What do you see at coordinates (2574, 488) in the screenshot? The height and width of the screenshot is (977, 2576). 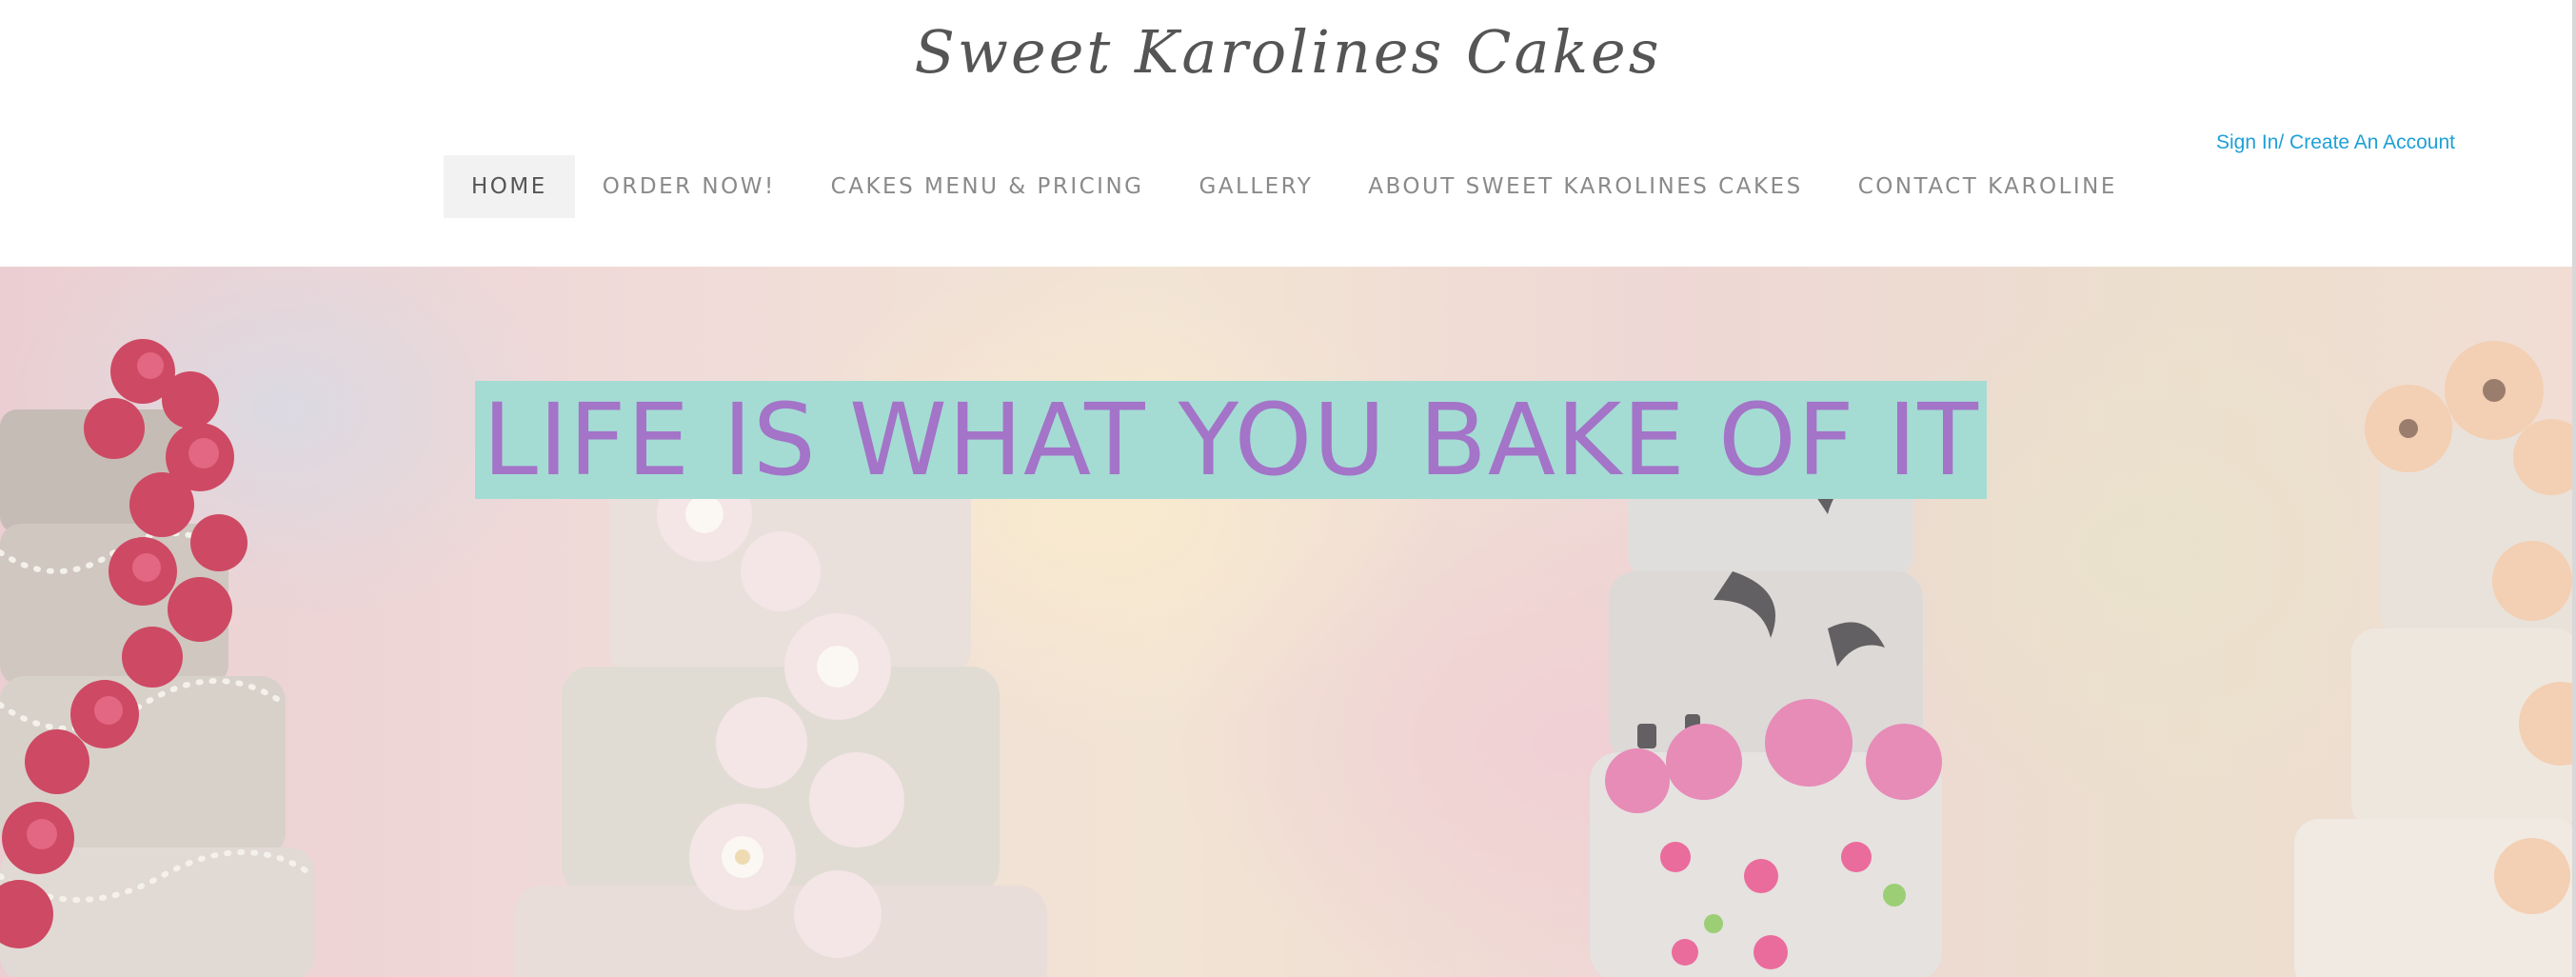 I see `page-right-edge` at bounding box center [2574, 488].